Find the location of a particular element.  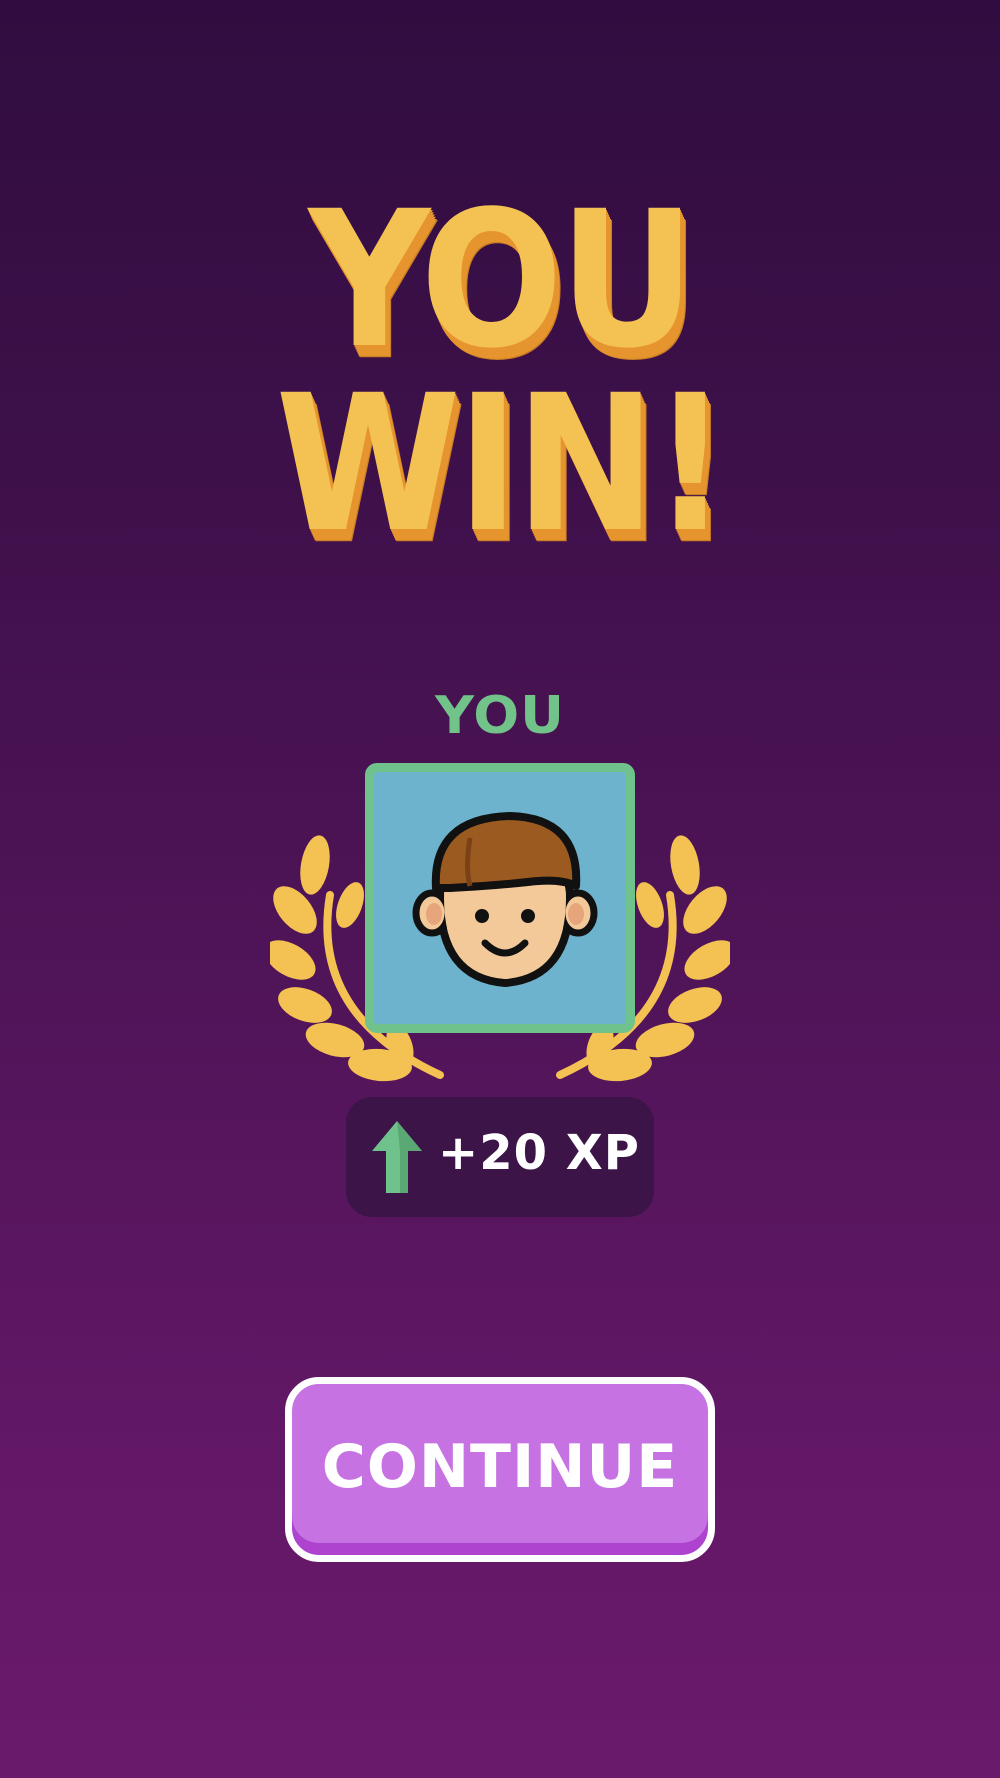

xp-reward-badge: +20 XP is located at coordinates (500, 1157).